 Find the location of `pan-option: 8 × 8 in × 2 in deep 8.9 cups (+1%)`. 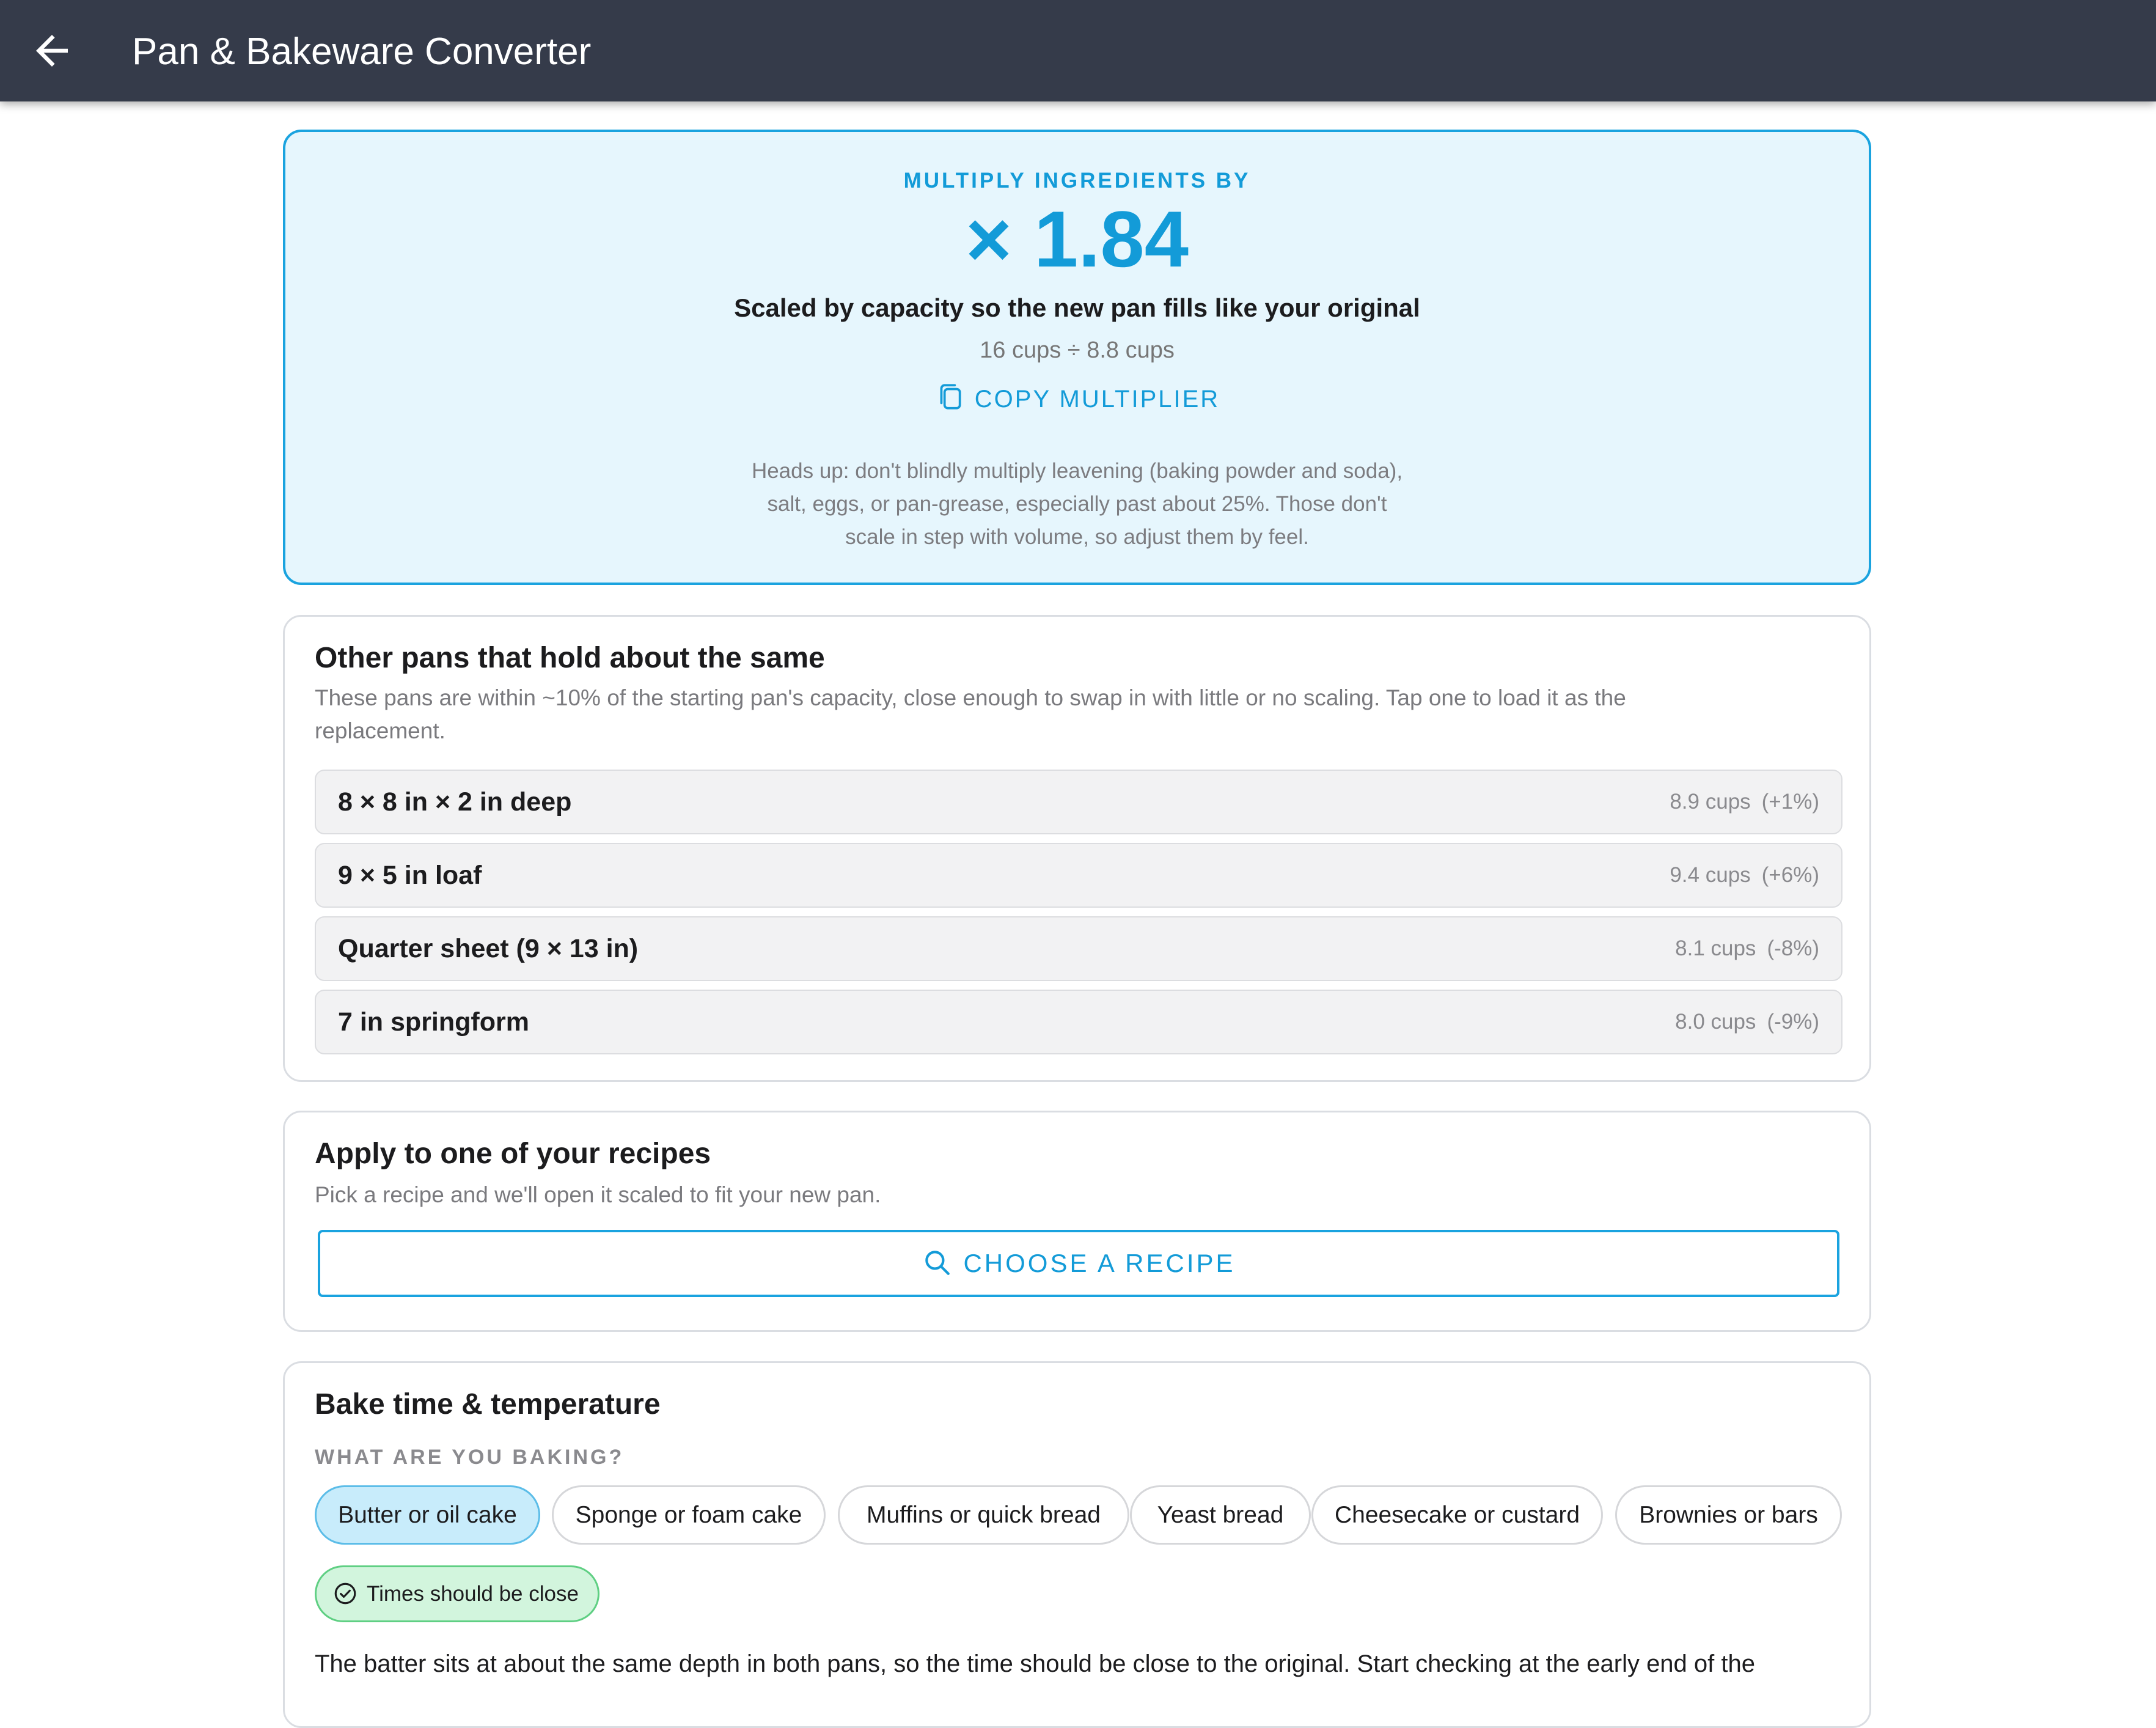

pan-option: 8 × 8 in × 2 in deep 8.9 cups (+1%) is located at coordinates (1079, 802).